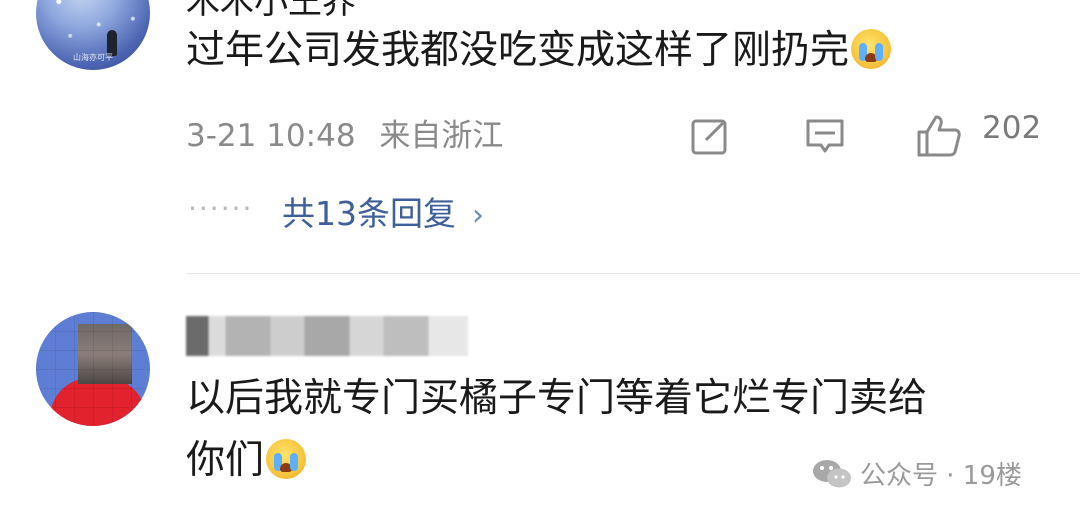 This screenshot has height=520, width=1080. I want to click on wechat-watermark: 公众号 · 19楼, so click(917, 473).